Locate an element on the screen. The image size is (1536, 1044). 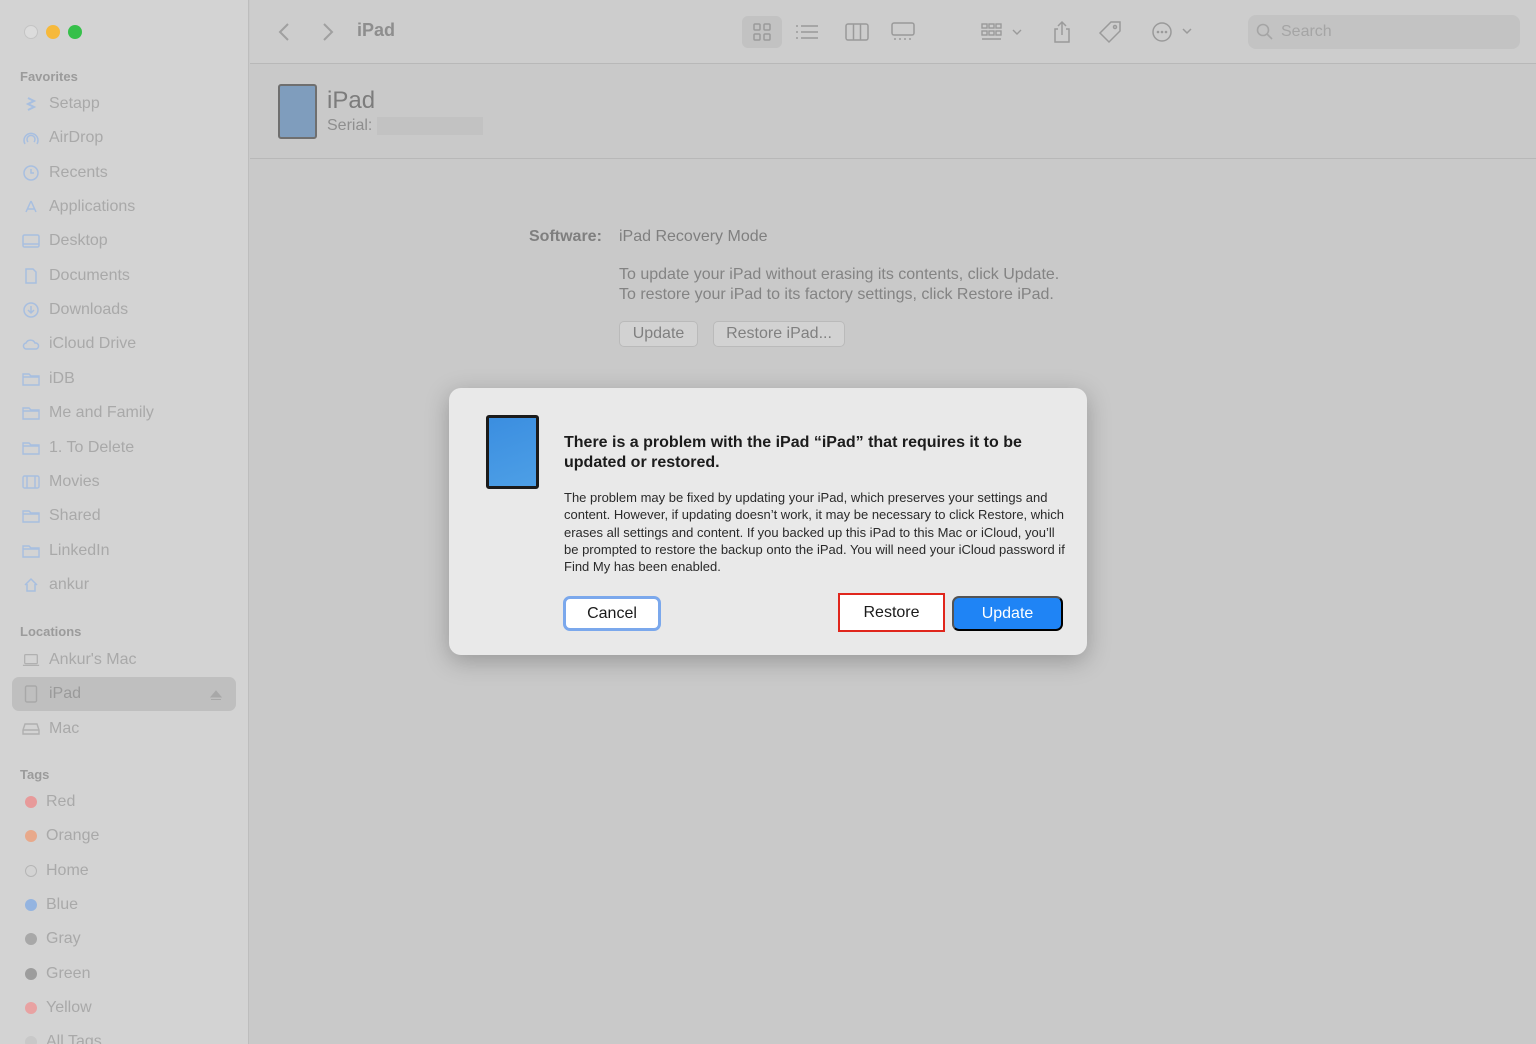
sidebar-item-label: Ankur's Mac is located at coordinates (93, 659).